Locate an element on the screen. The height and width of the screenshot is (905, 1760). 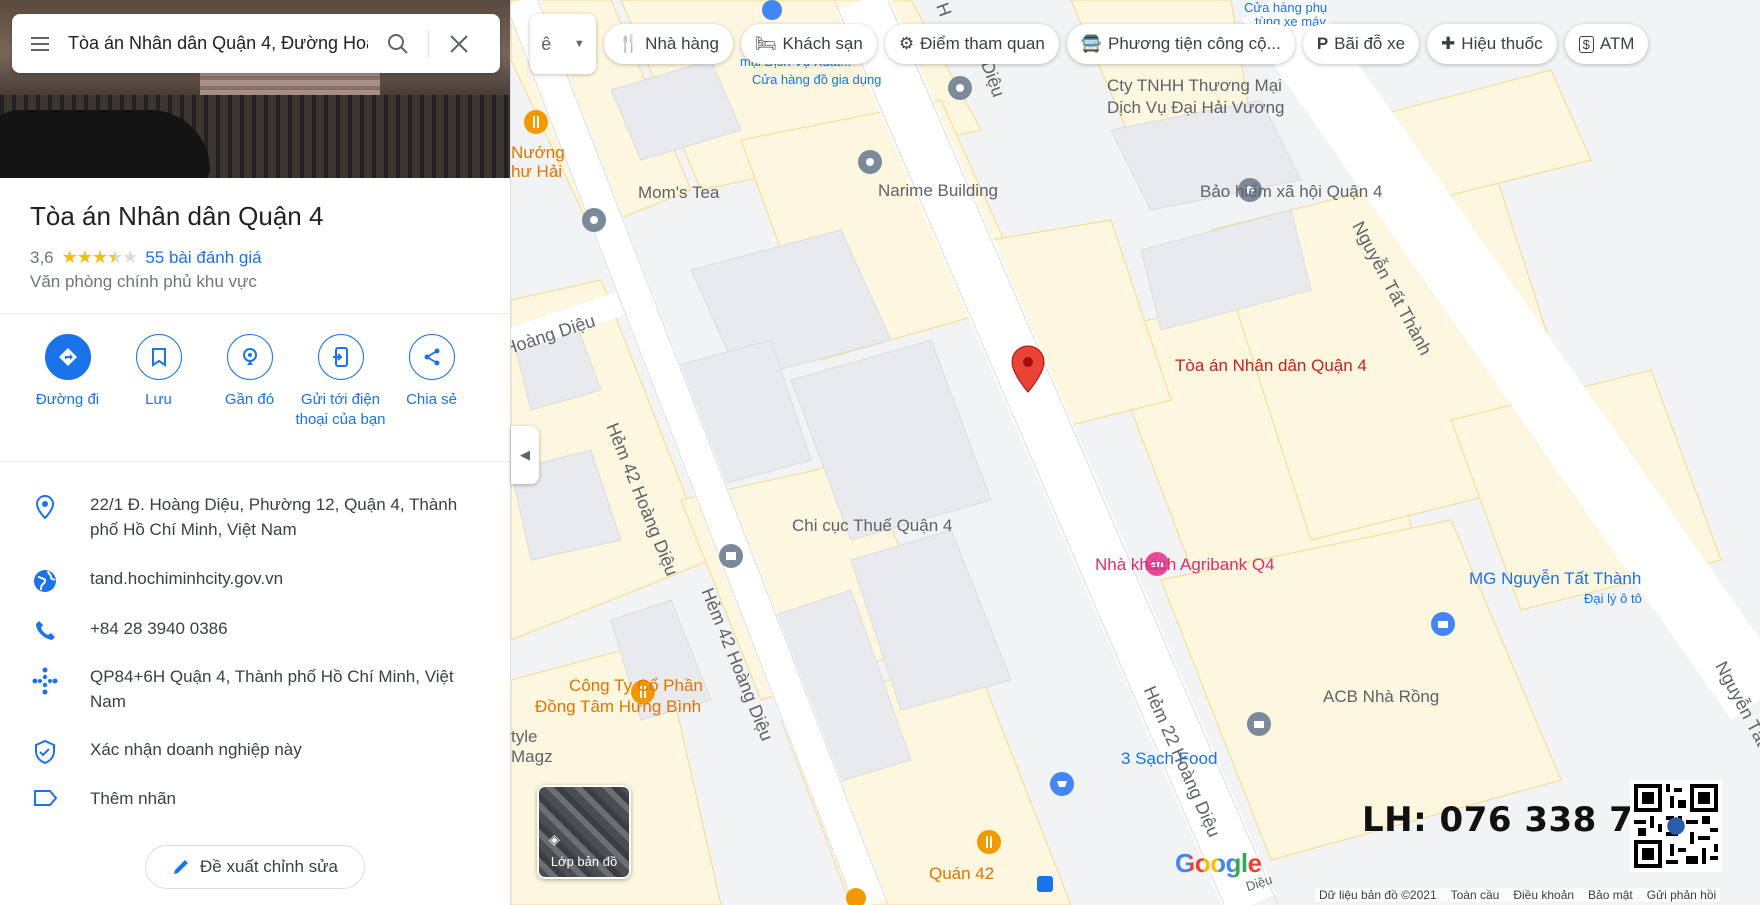
website-row: tand.hochiminhcity.gov.vn is located at coordinates (255, 580).